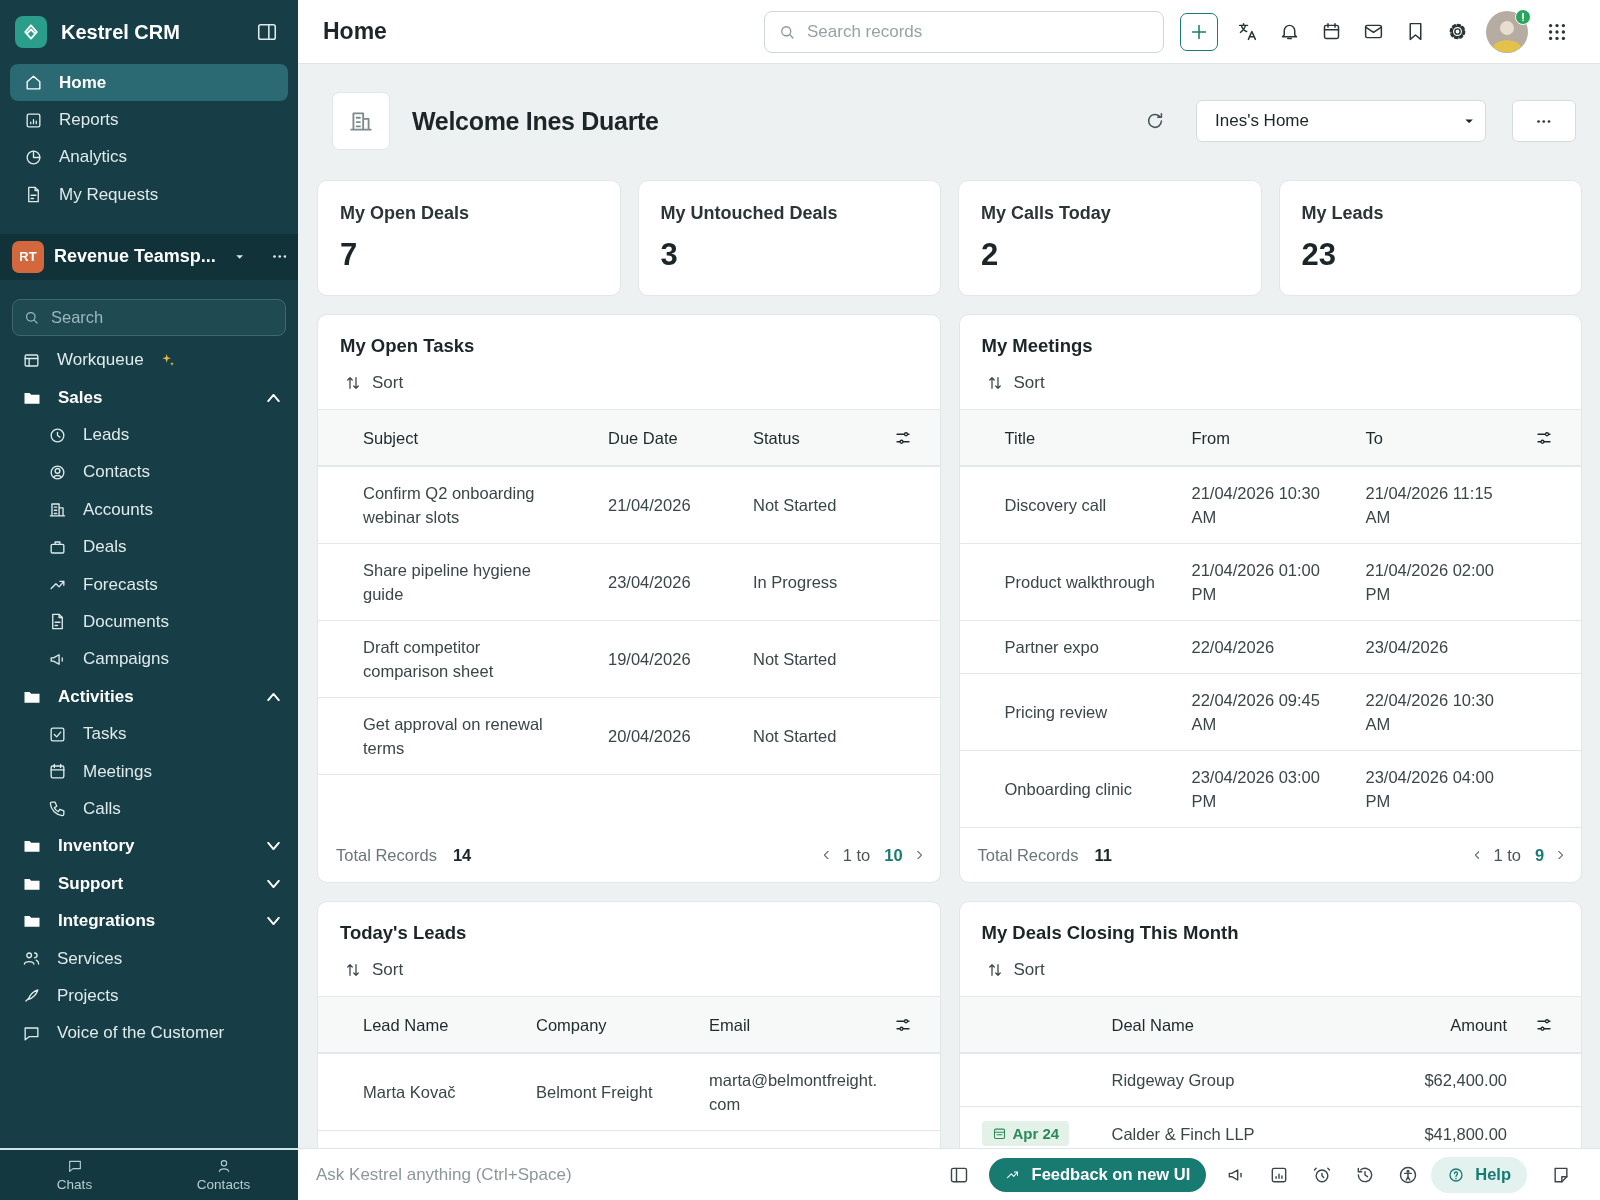  What do you see at coordinates (1046, 213) in the screenshot?
I see `stat-label: My Calls Today` at bounding box center [1046, 213].